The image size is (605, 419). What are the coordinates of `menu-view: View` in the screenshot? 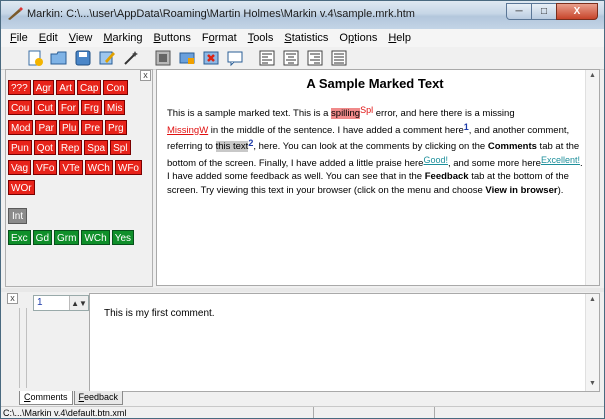 It's located at (81, 38).